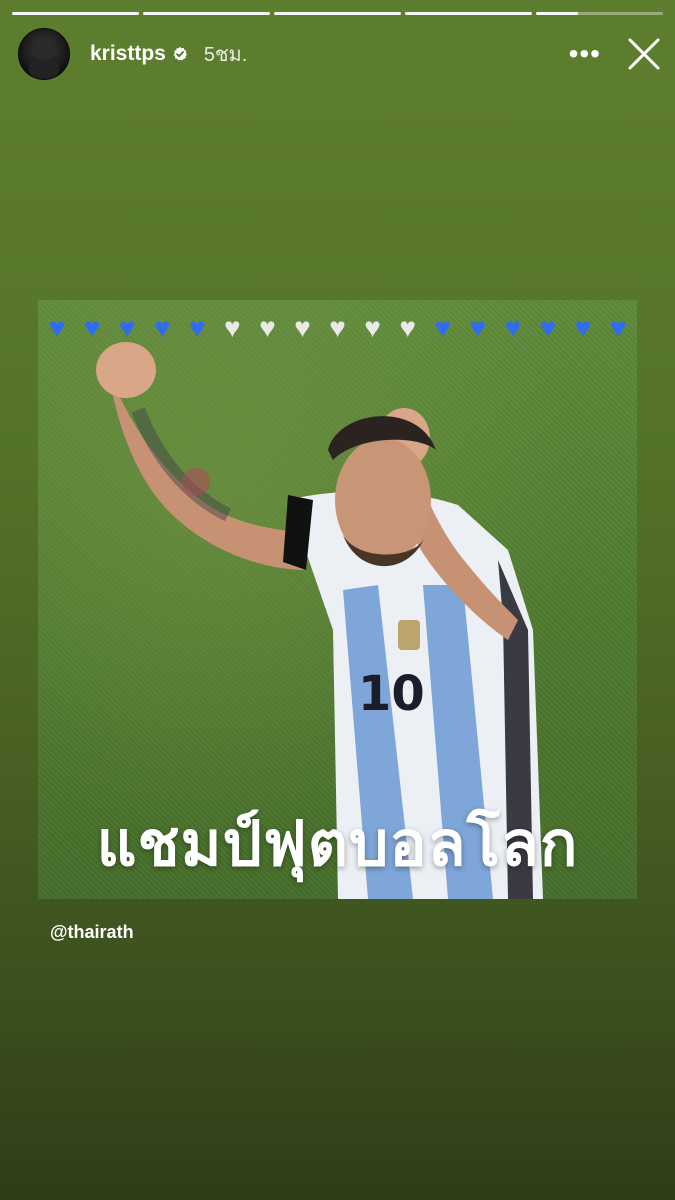  Describe the element at coordinates (337, 843) in the screenshot. I see `post-caption: แชมป์ฟุตบอลโลก` at that location.